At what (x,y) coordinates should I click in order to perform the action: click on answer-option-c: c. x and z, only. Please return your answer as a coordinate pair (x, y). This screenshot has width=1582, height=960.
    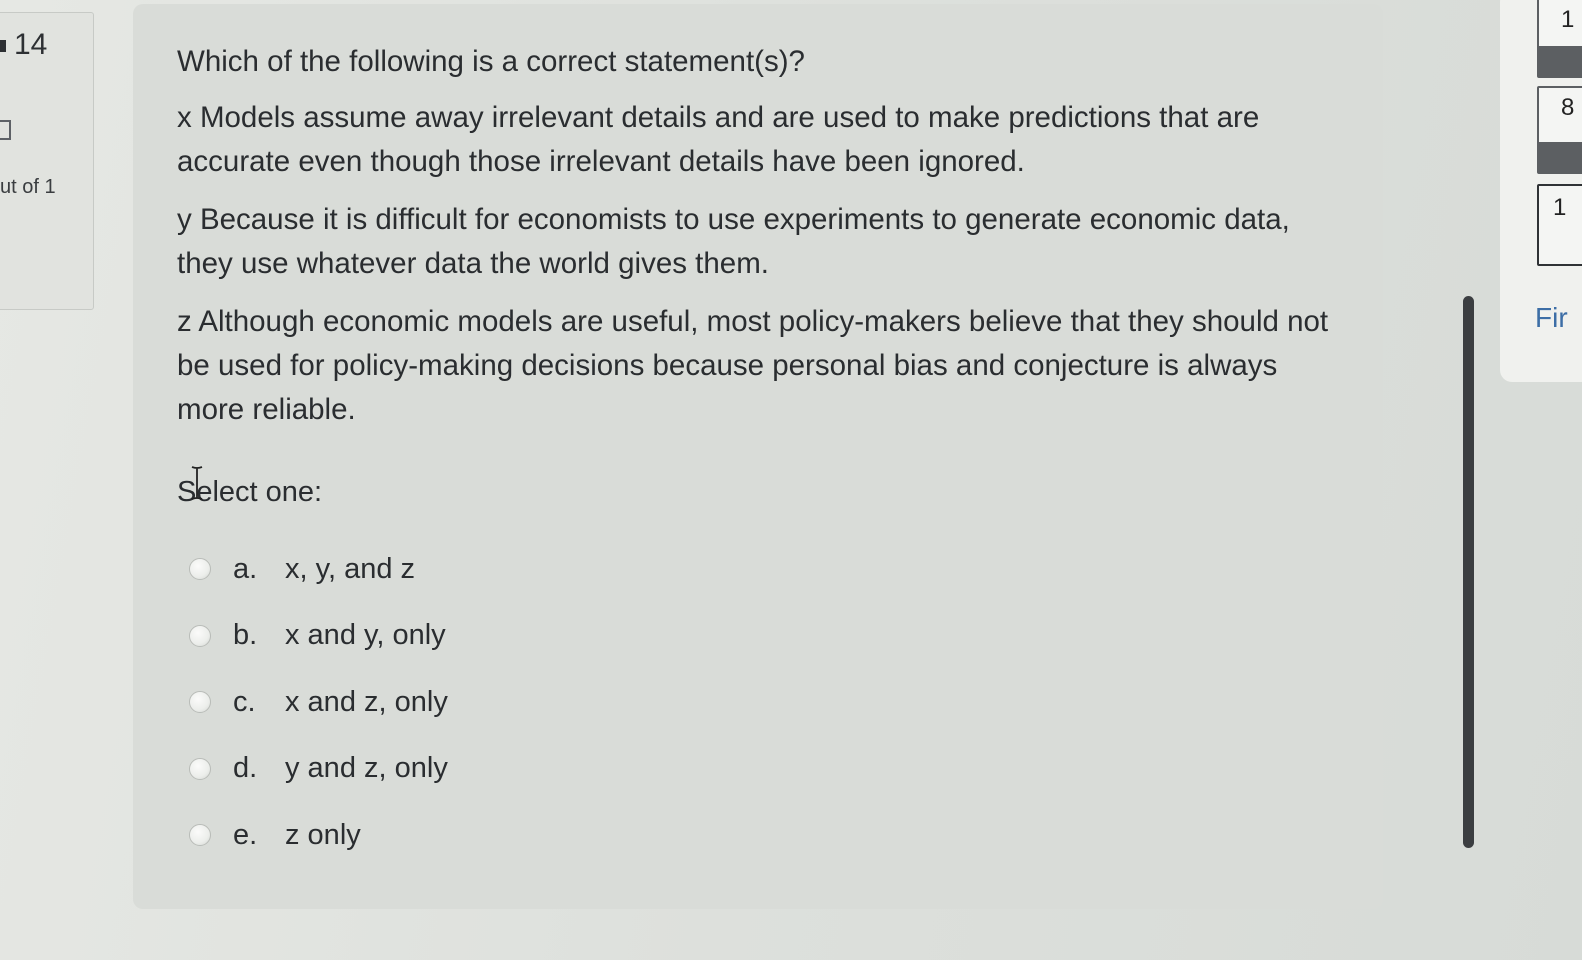
    Looking at the image, I should click on (318, 702).